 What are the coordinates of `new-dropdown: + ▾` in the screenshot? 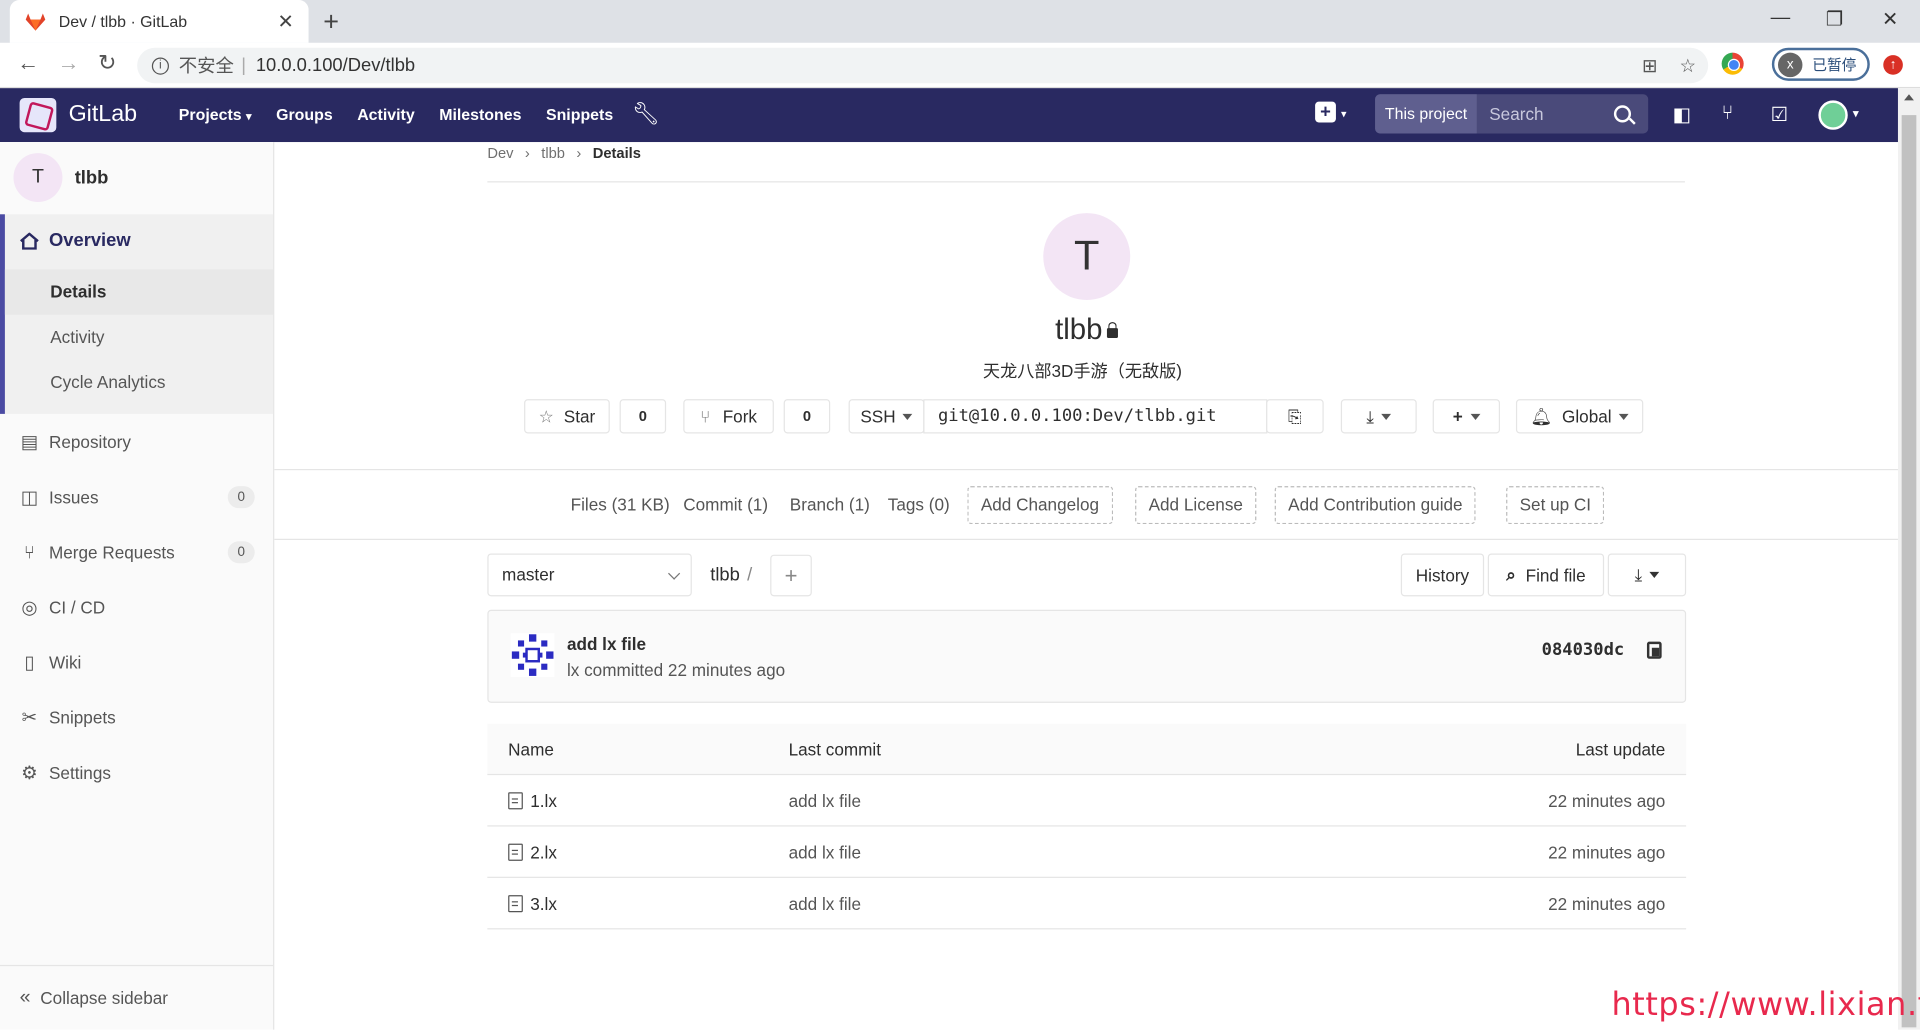 It's located at (1331, 112).